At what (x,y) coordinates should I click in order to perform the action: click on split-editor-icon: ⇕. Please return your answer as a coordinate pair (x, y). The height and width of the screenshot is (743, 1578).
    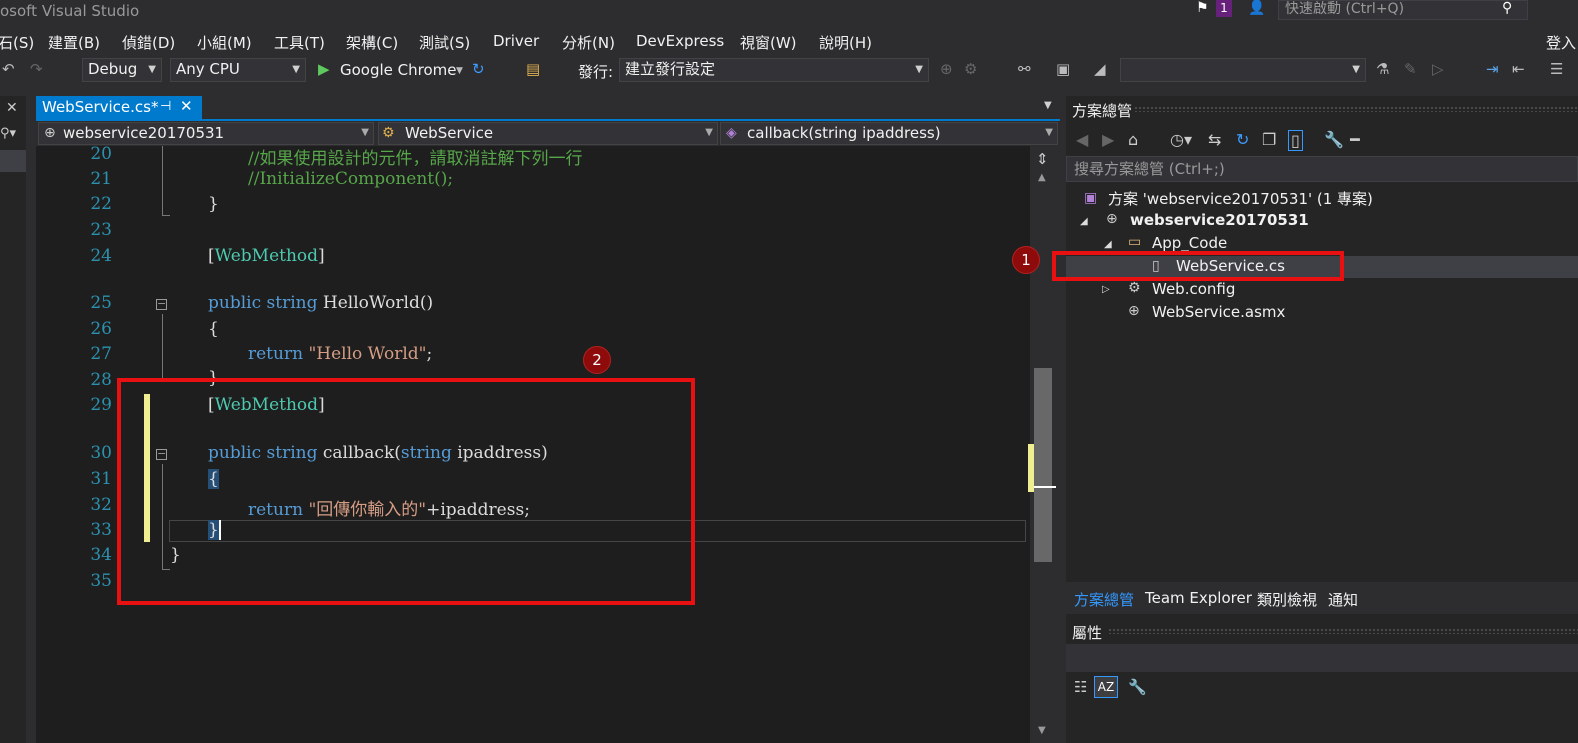
    Looking at the image, I should click on (1042, 159).